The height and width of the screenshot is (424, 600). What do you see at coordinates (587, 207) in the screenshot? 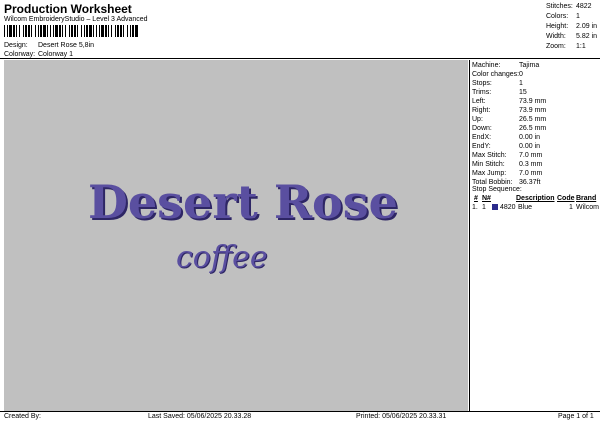
I see `row-brand: Wilcom` at bounding box center [587, 207].